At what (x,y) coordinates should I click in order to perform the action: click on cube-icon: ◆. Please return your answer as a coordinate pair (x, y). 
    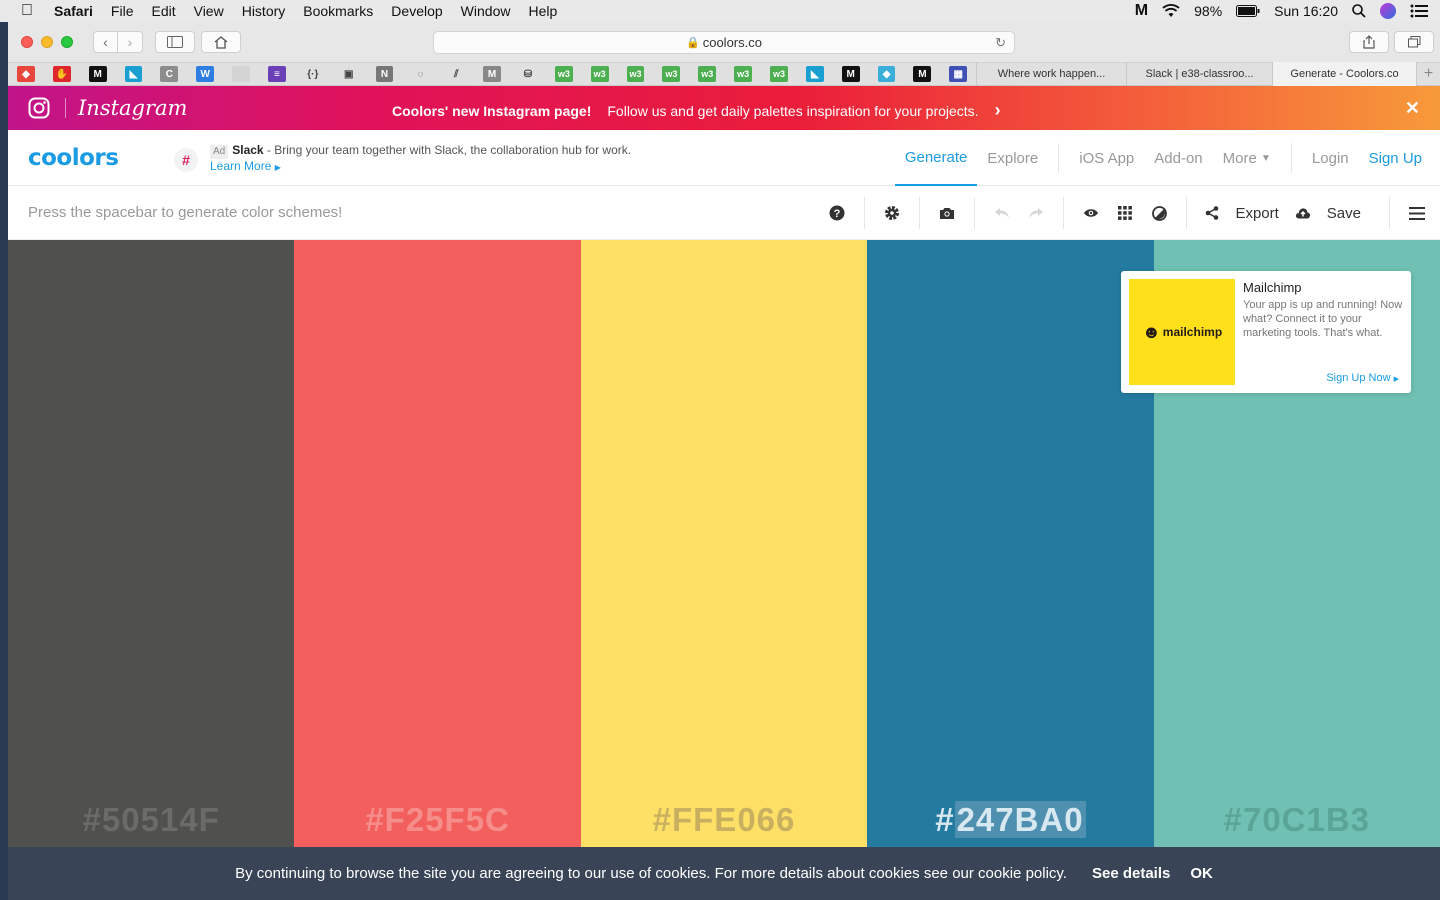
    Looking at the image, I should click on (886, 74).